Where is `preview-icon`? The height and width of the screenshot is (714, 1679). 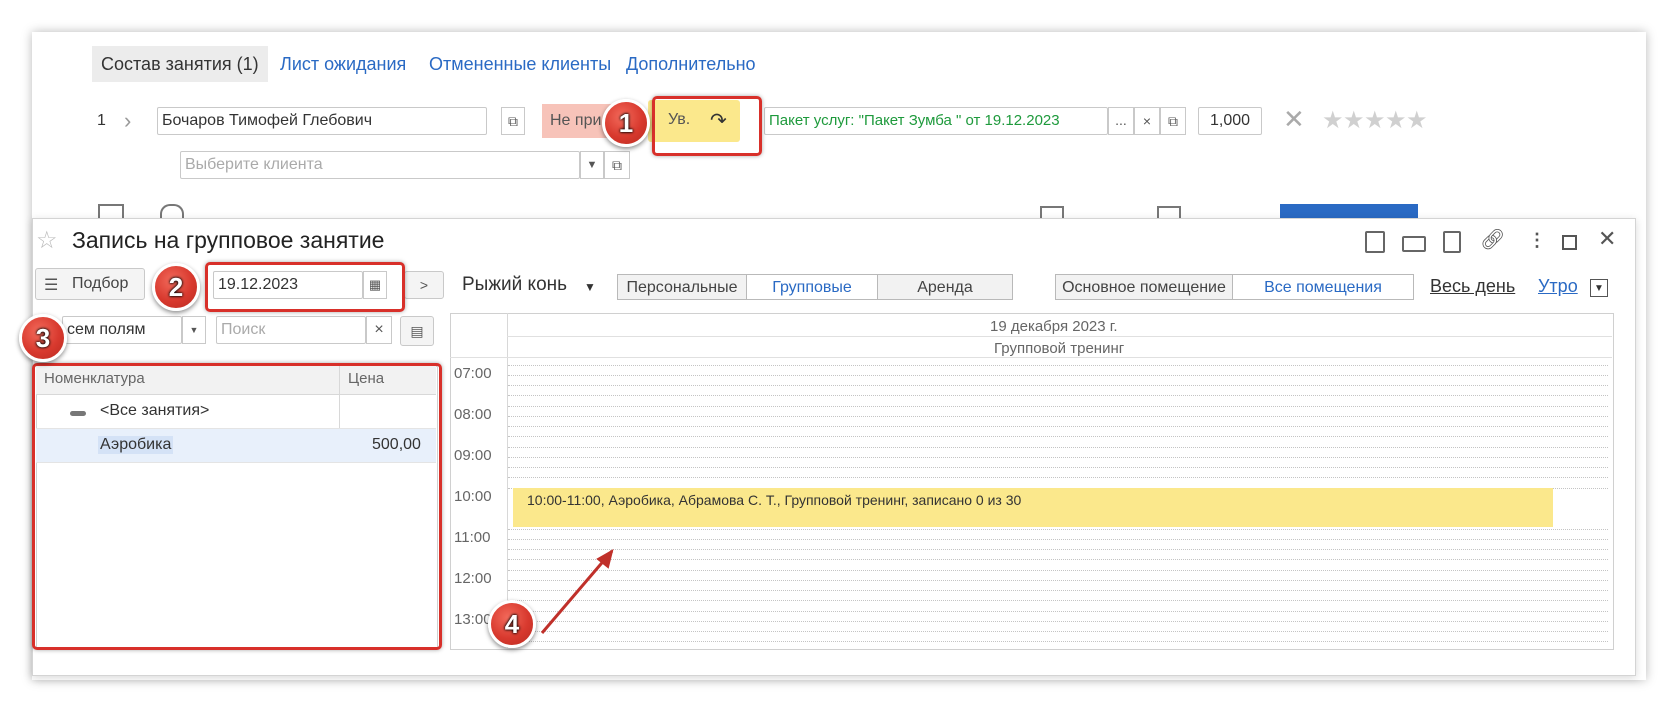 preview-icon is located at coordinates (1452, 242).